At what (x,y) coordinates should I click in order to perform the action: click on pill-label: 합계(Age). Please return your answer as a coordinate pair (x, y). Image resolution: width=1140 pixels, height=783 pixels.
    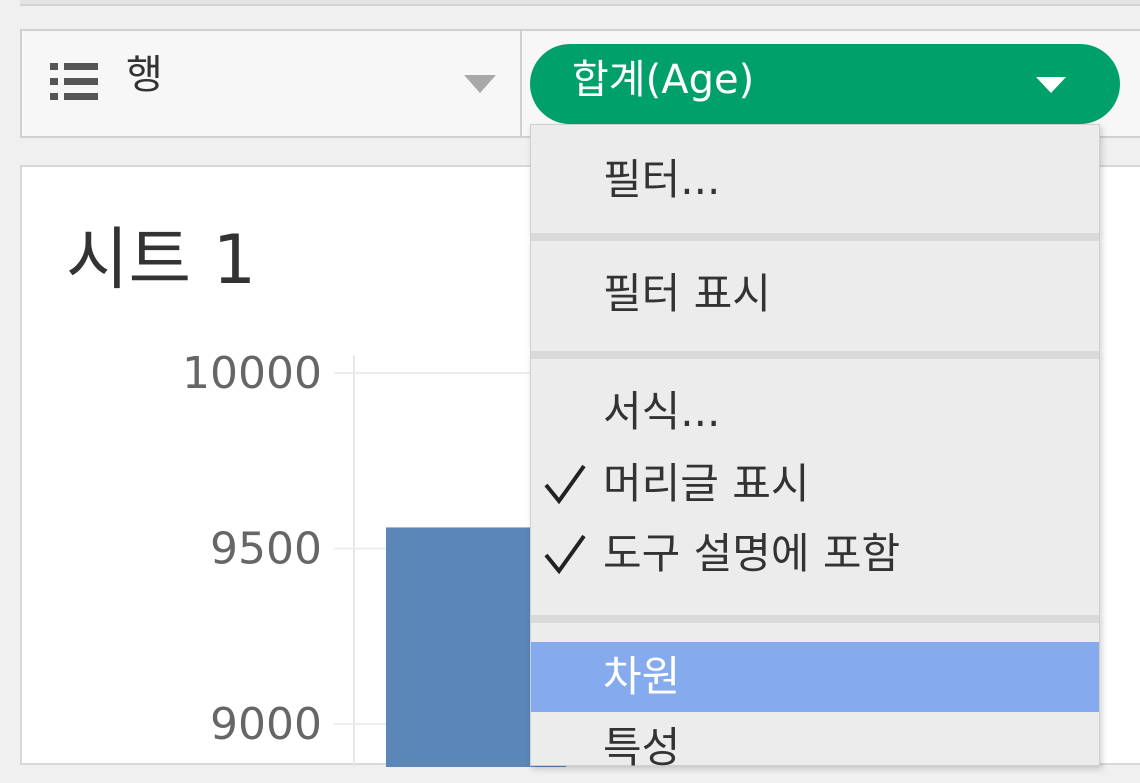
    Looking at the image, I should click on (663, 80).